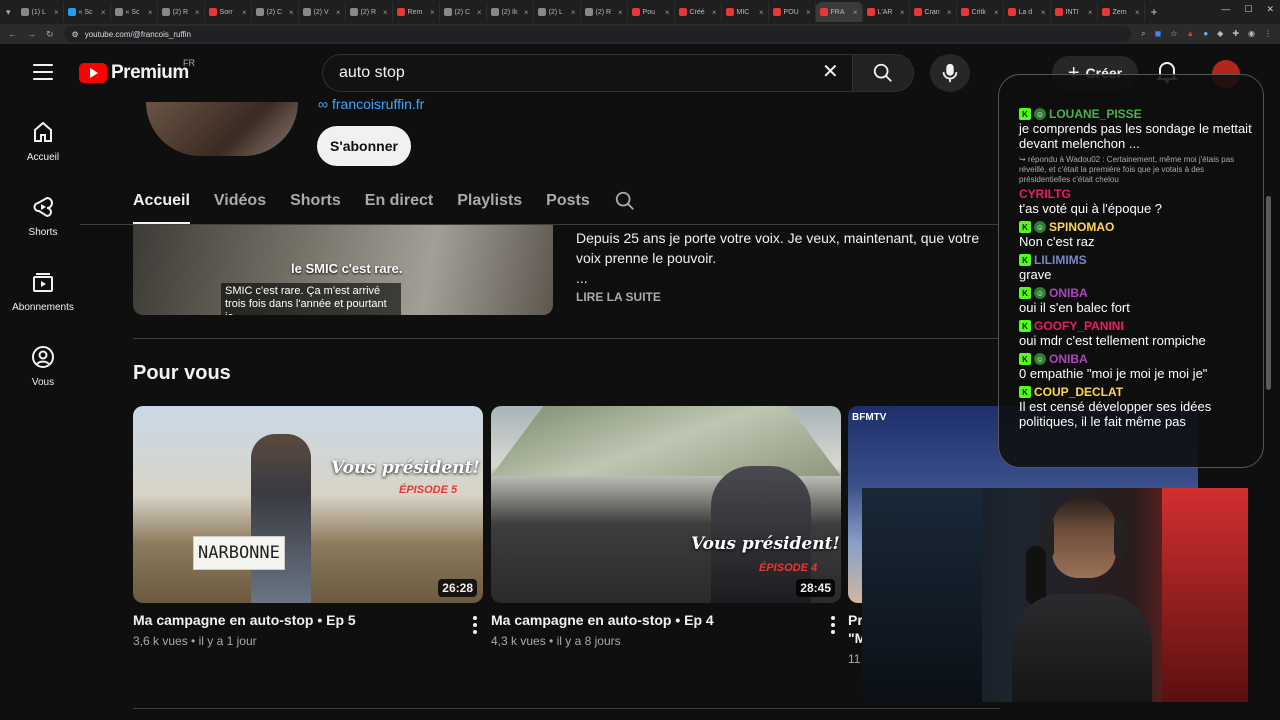 The image size is (1280, 720). I want to click on profile-icon: ◉, so click(1251, 34).